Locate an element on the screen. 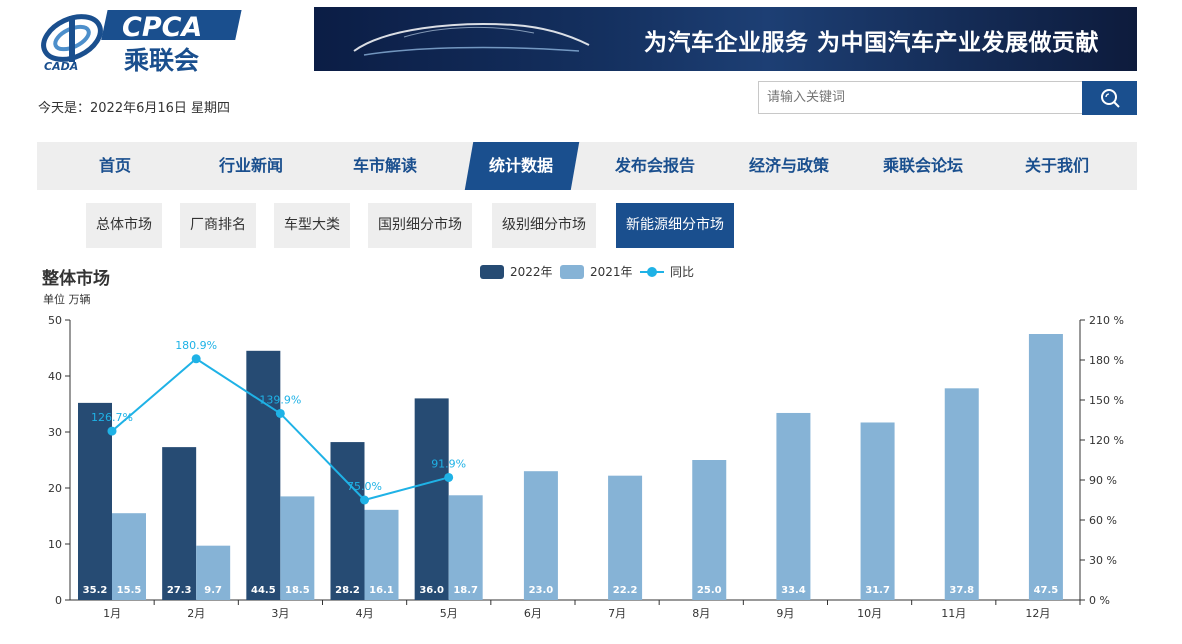 Image resolution: width=1182 pixels, height=644 pixels. y-left-tick-label: 50 is located at coordinates (55, 320).